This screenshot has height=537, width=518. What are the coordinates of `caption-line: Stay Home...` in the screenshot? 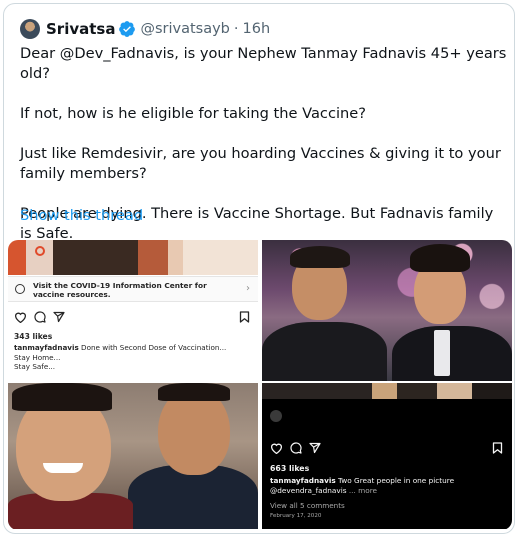 It's located at (37, 357).